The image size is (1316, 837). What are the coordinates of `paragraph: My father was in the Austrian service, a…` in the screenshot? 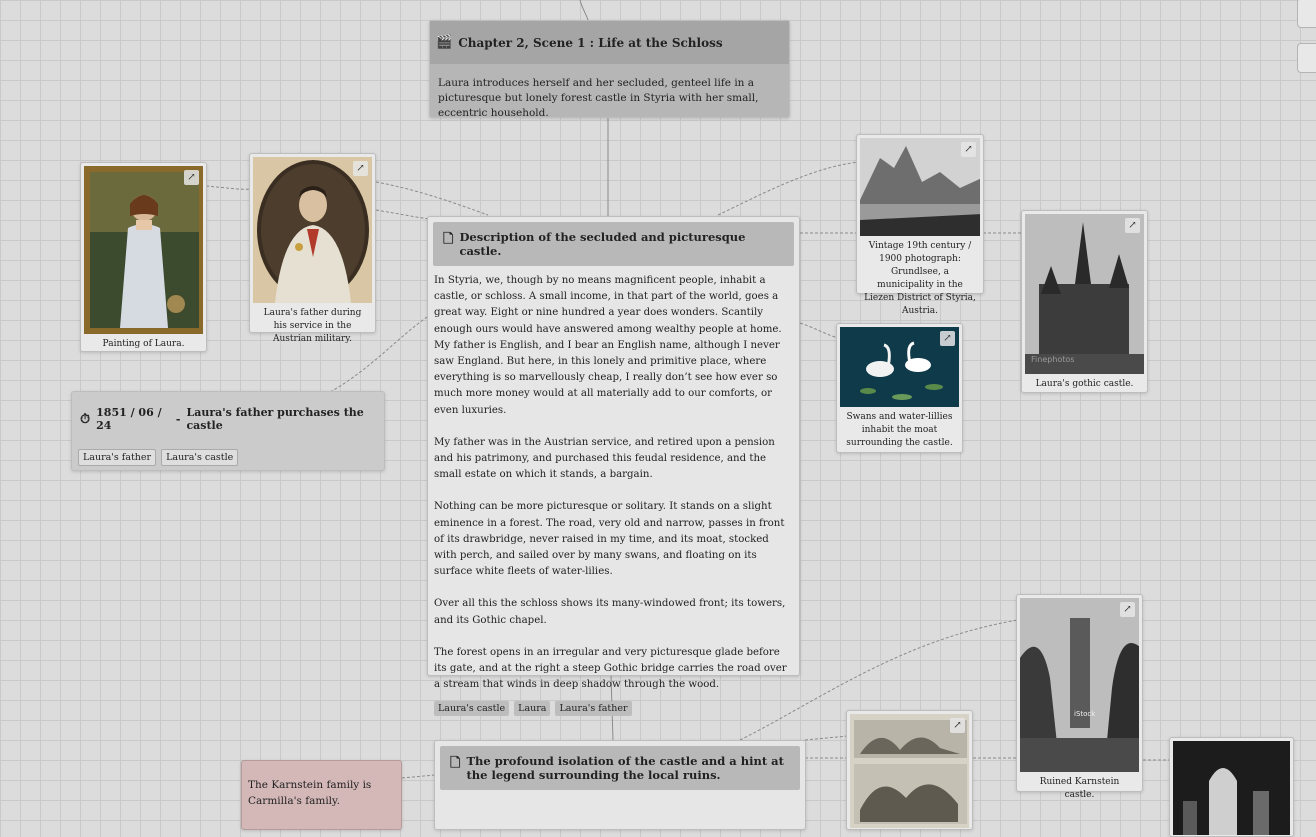 It's located at (604, 458).